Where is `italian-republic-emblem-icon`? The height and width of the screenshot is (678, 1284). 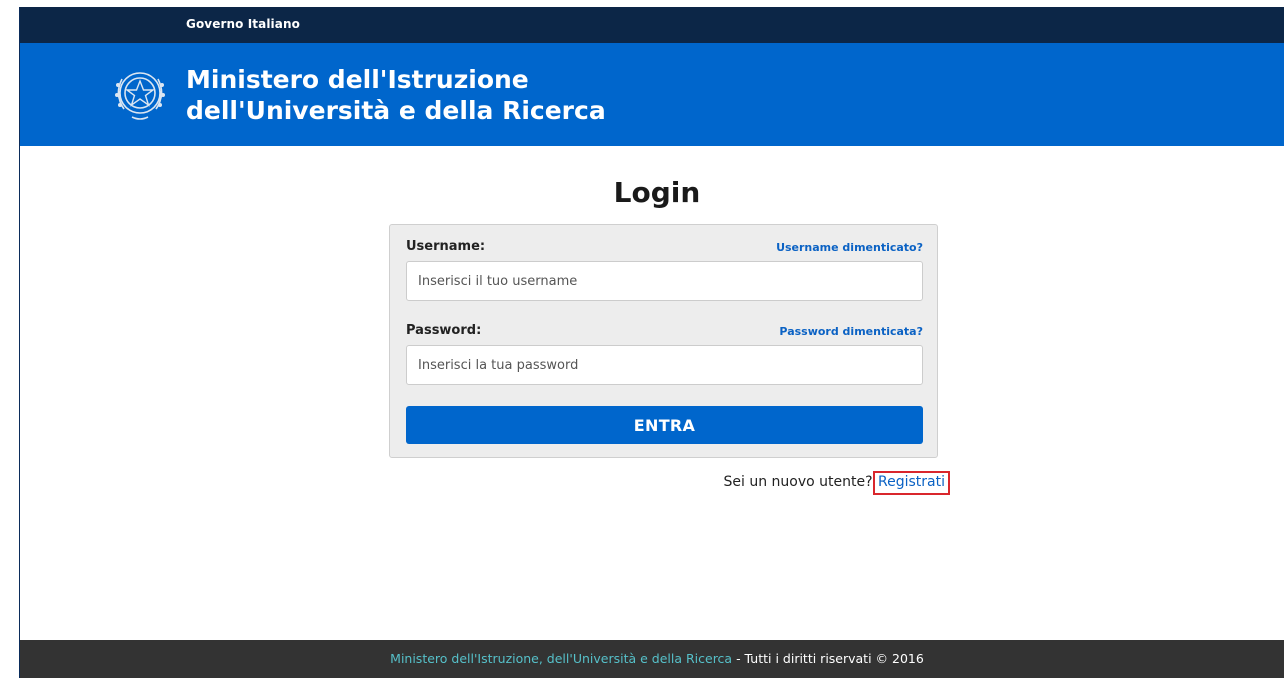
italian-republic-emblem-icon is located at coordinates (140, 93).